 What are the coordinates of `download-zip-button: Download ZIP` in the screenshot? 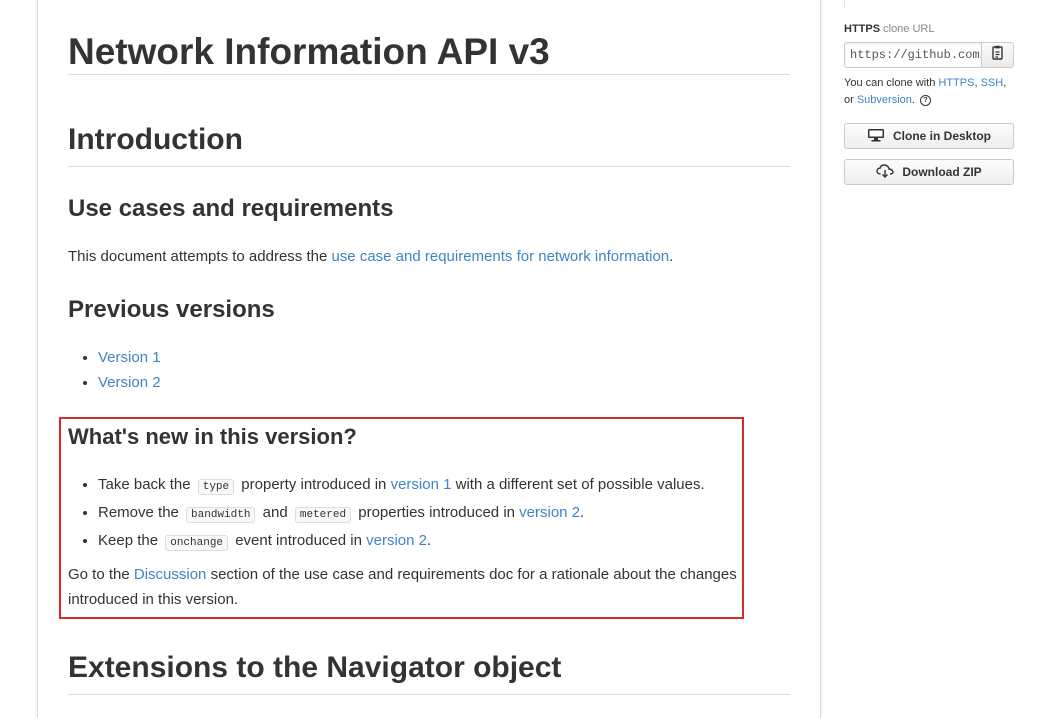 It's located at (929, 172).